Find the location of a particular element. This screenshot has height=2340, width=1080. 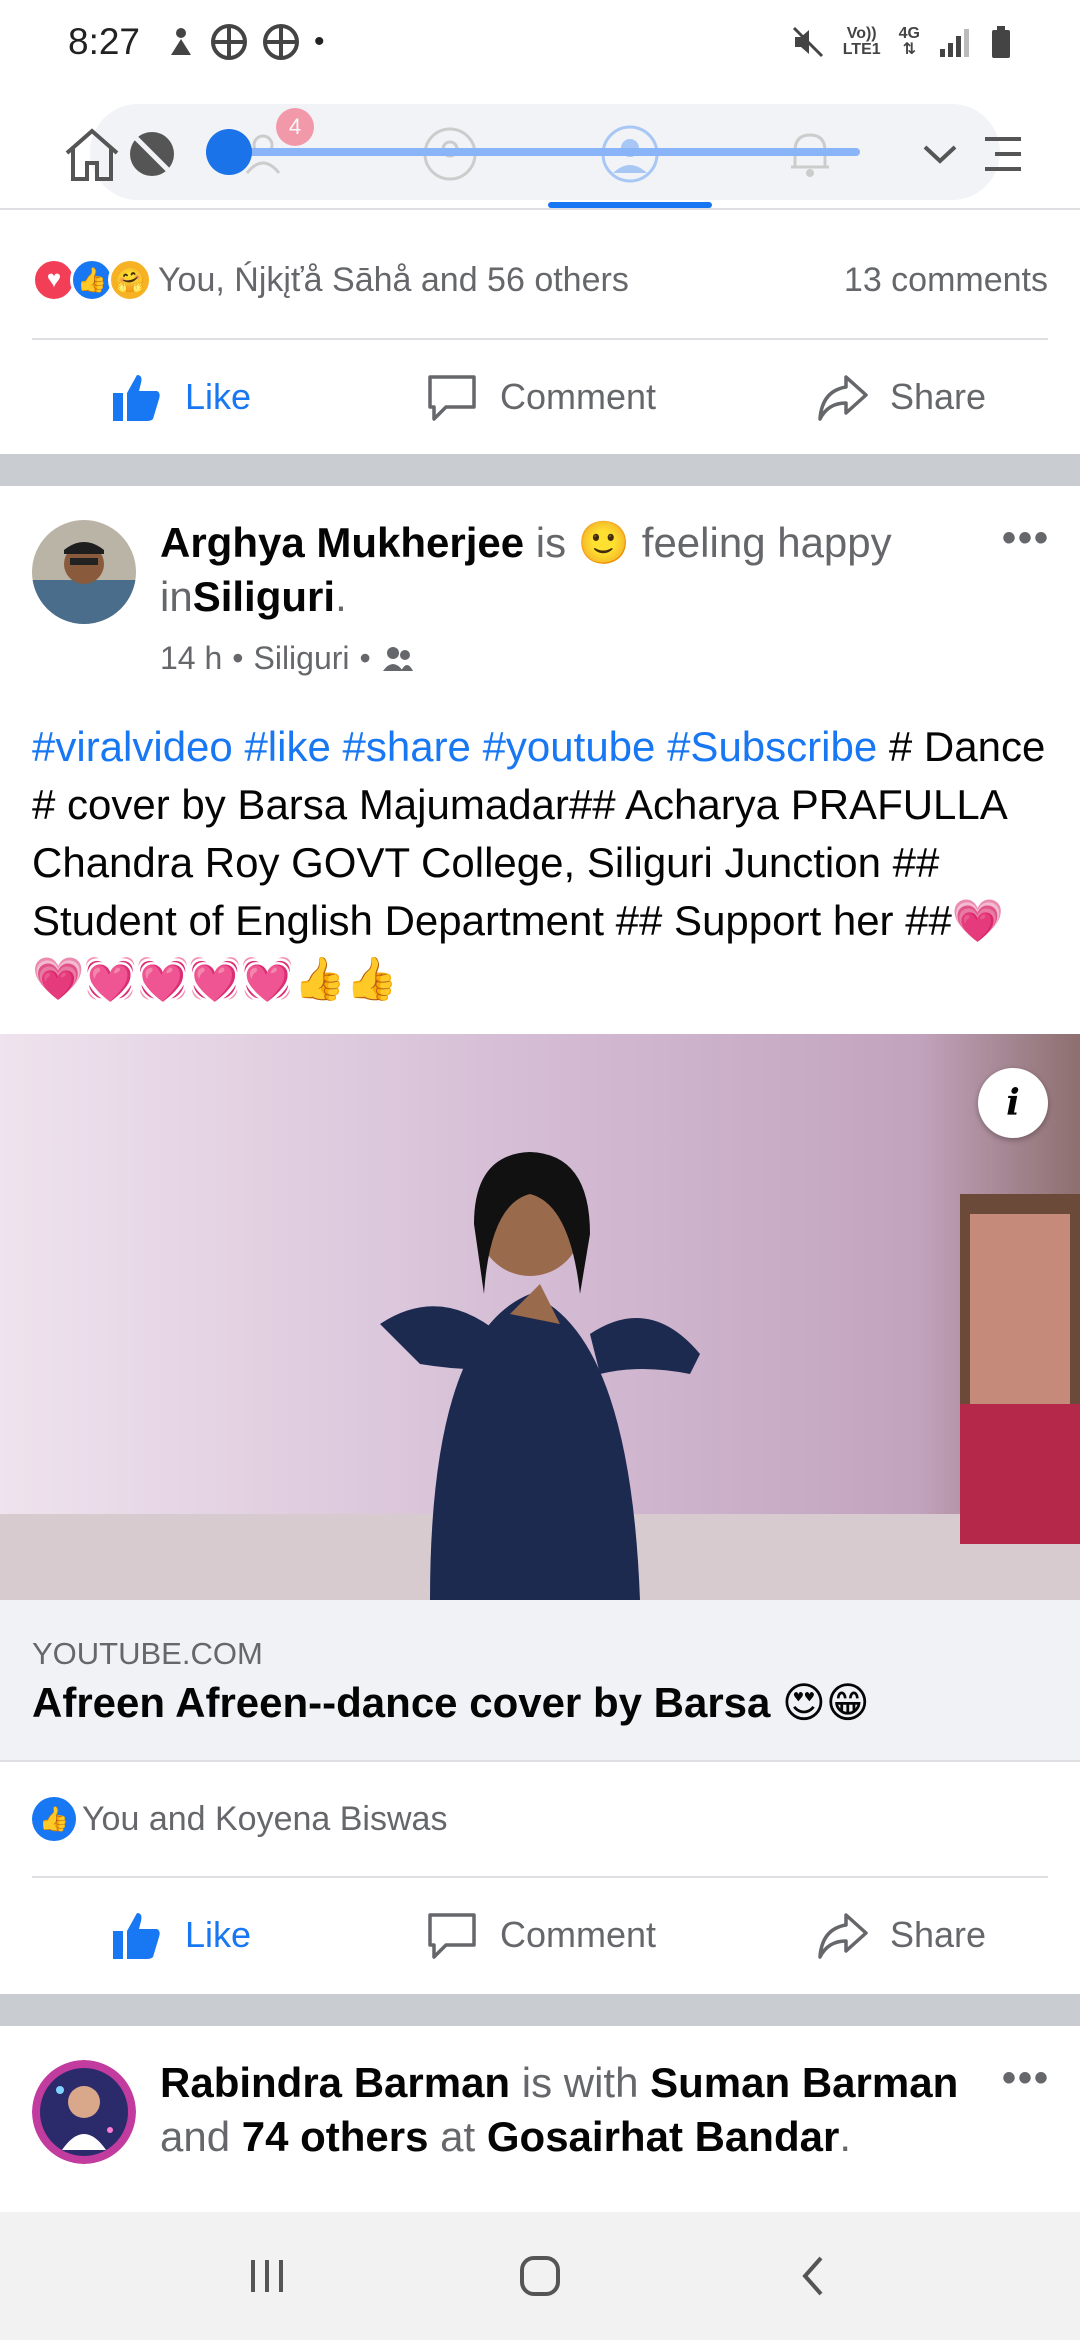

post2-like-button: Like is located at coordinates (180, 1935).